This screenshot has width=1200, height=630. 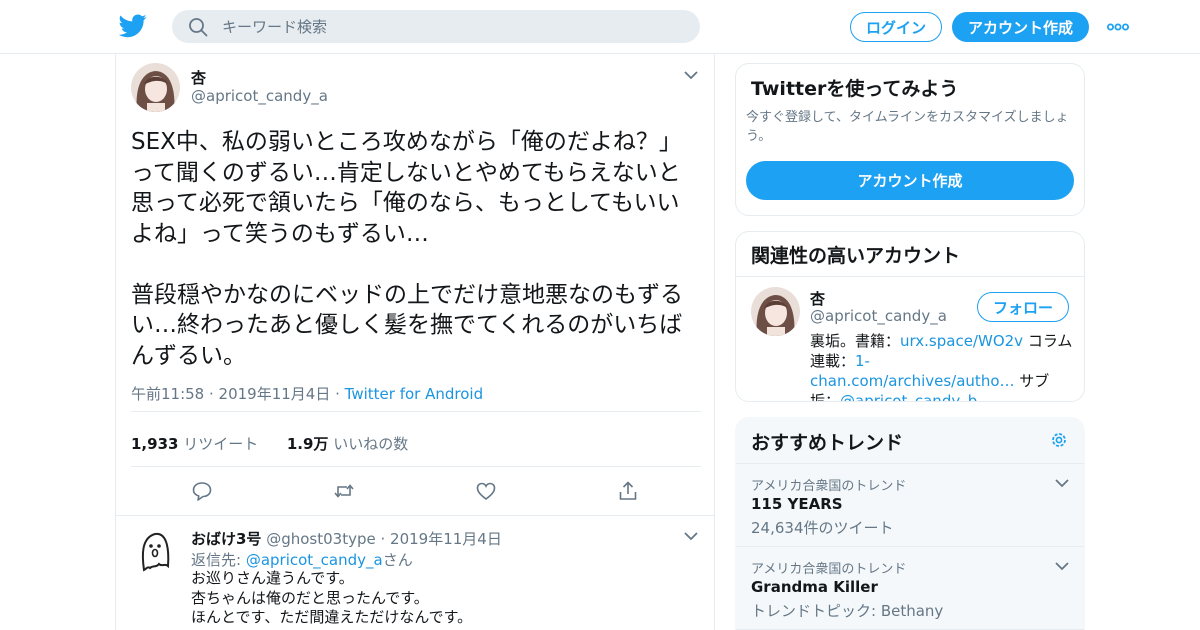 What do you see at coordinates (314, 560) in the screenshot?
I see `reply-to-mention: @apricot_candy_a` at bounding box center [314, 560].